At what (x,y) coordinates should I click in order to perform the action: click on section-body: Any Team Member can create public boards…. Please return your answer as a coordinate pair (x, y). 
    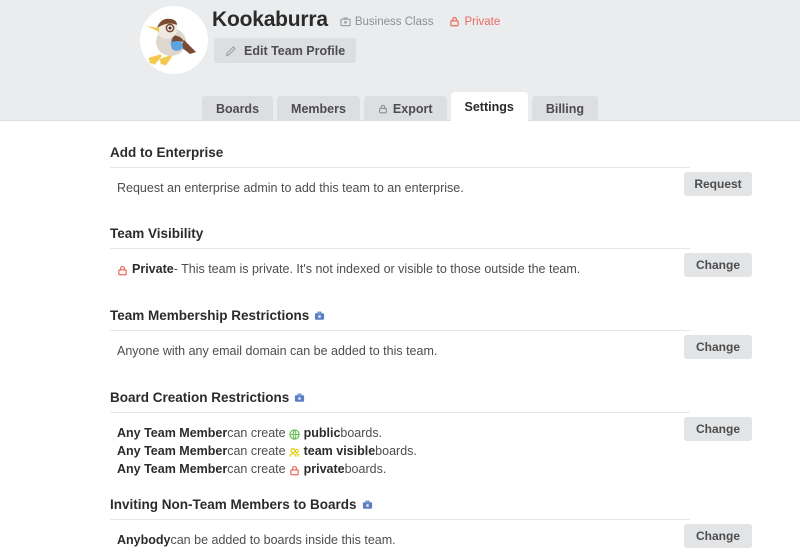
    Looking at the image, I should click on (431, 445).